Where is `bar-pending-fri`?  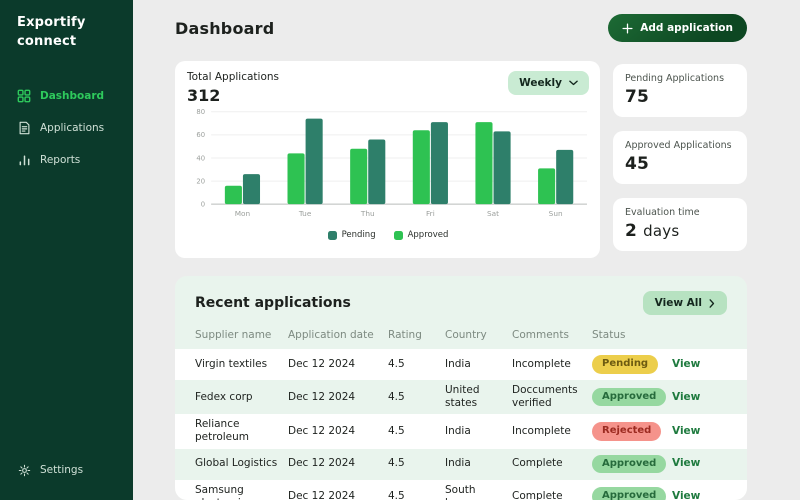 bar-pending-fri is located at coordinates (439, 163).